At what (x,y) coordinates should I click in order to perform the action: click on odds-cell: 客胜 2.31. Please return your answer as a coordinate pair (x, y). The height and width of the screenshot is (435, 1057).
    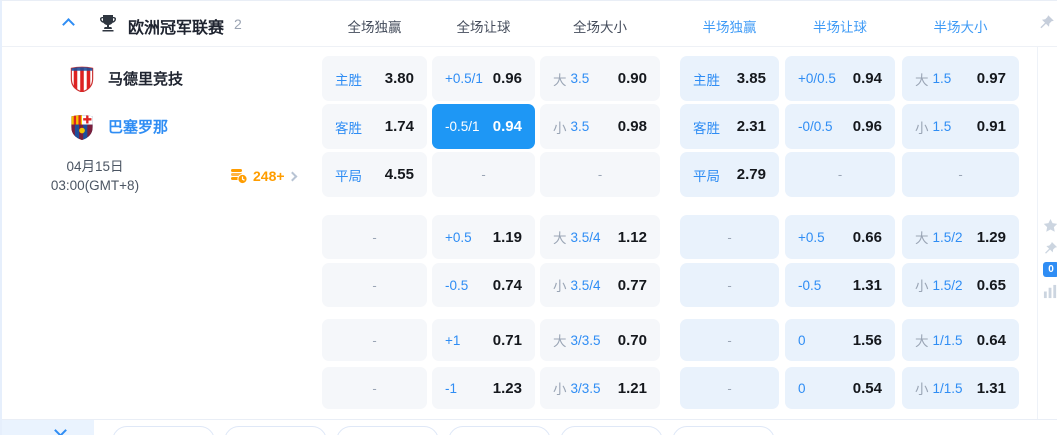
    Looking at the image, I should click on (729, 126).